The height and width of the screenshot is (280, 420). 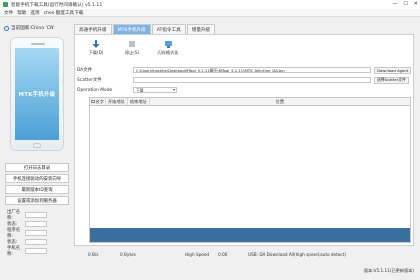 What do you see at coordinates (174, 90) in the screenshot?
I see `chevron-down-icon: ▾` at bounding box center [174, 90].